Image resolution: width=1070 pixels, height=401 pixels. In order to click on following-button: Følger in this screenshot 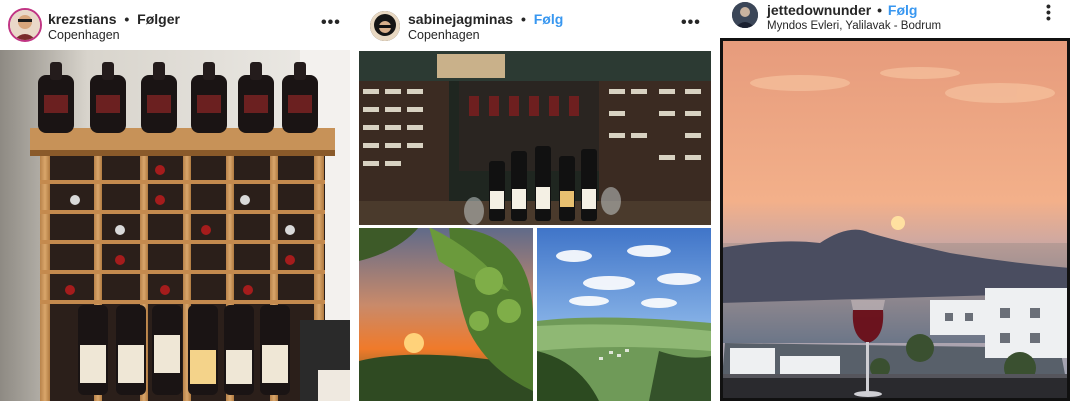, I will do `click(158, 19)`.